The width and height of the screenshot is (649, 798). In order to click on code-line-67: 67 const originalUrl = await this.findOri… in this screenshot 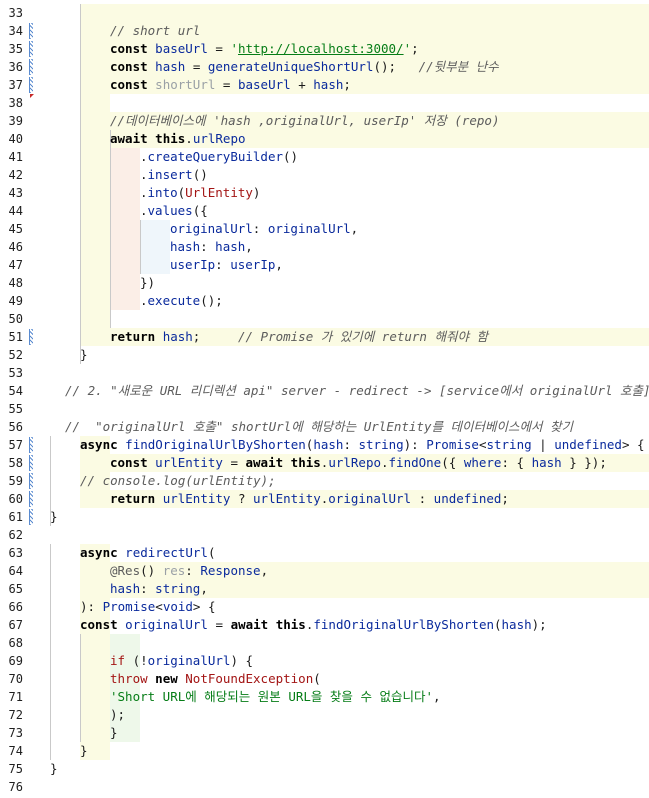, I will do `click(324, 625)`.